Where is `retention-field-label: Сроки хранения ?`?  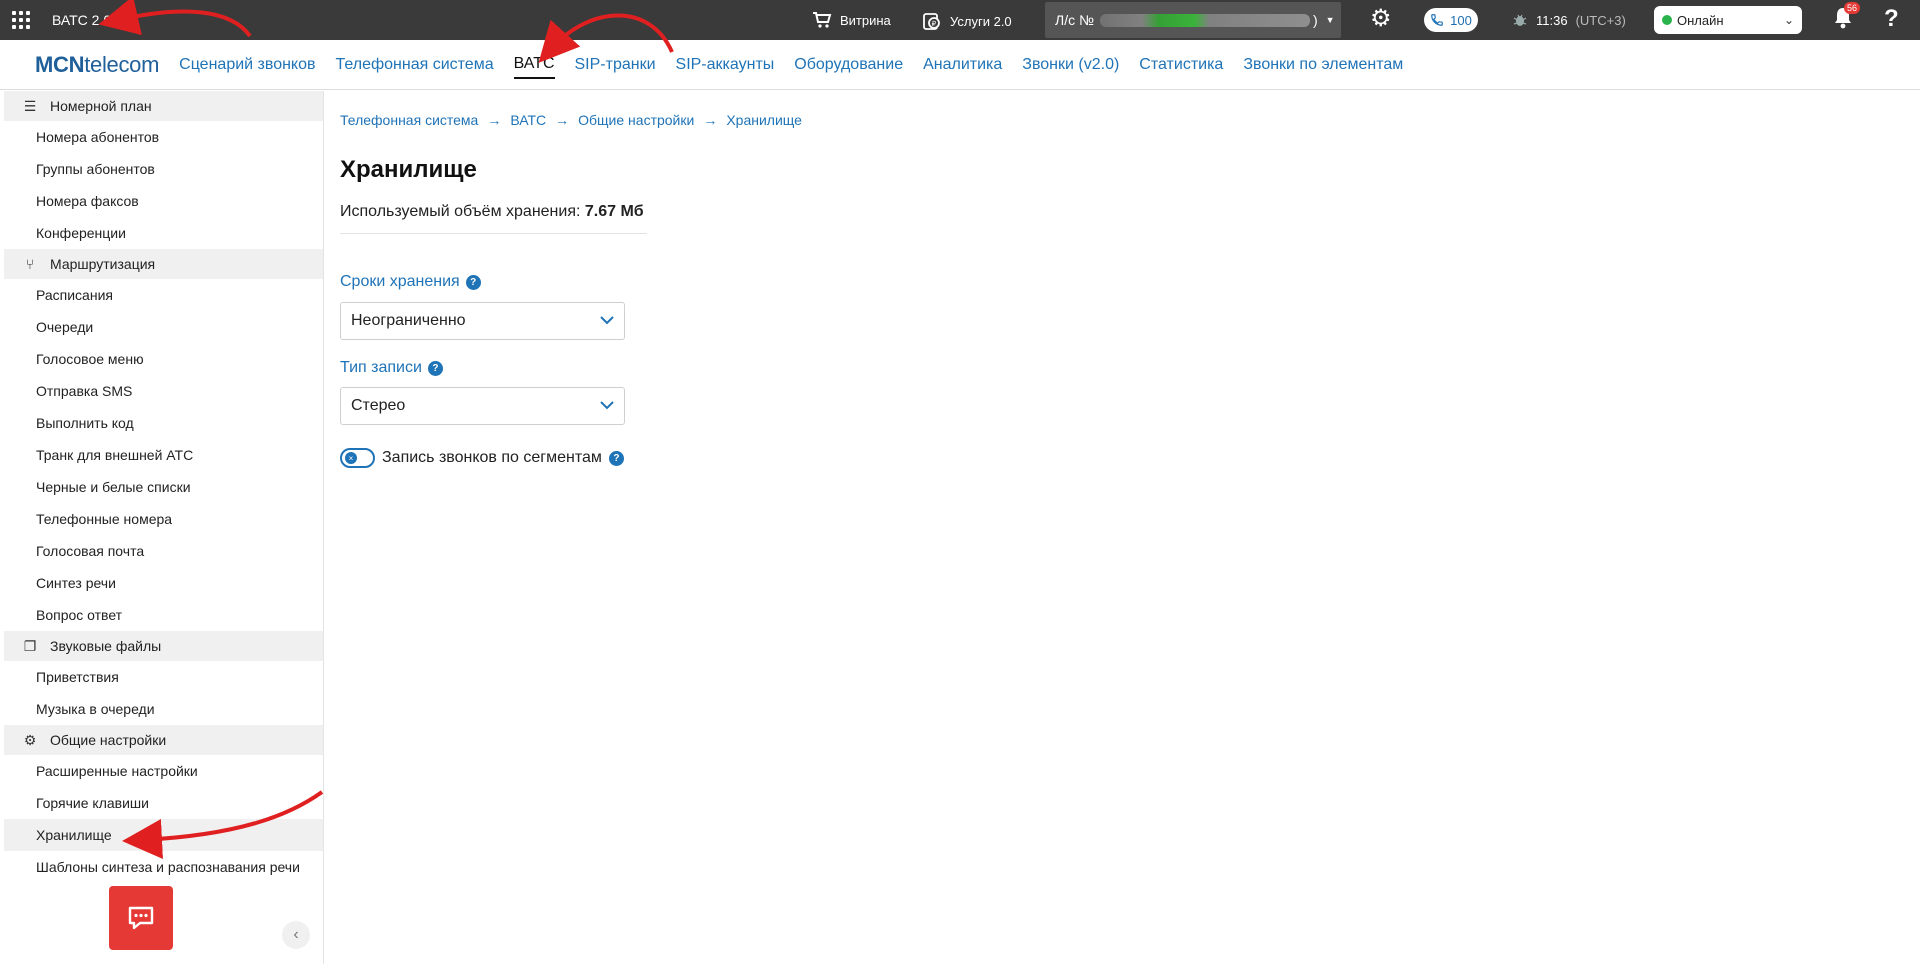
retention-field-label: Сроки хранения ? is located at coordinates (410, 282).